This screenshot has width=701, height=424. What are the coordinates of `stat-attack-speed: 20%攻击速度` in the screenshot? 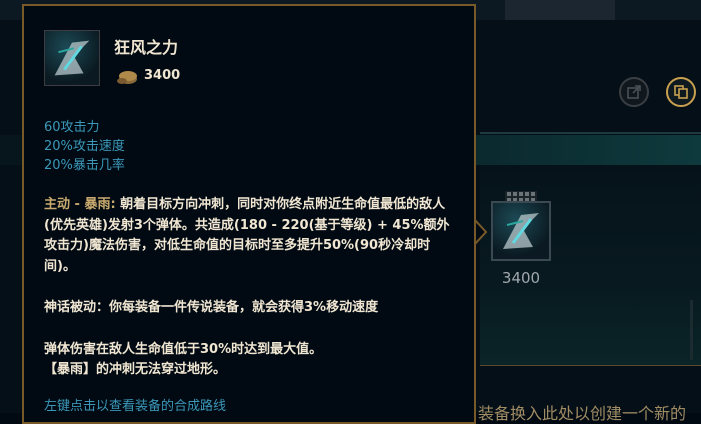 It's located at (84, 146).